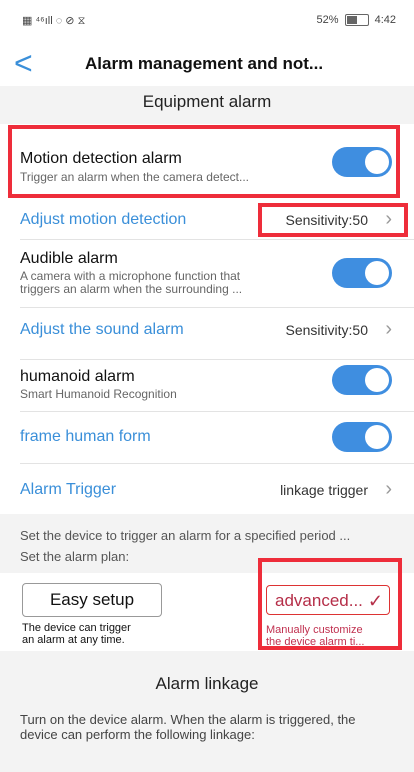 The width and height of the screenshot is (414, 772). What do you see at coordinates (76, 628) in the screenshot?
I see `easy-setup-desc-line1: The device can trigger` at bounding box center [76, 628].